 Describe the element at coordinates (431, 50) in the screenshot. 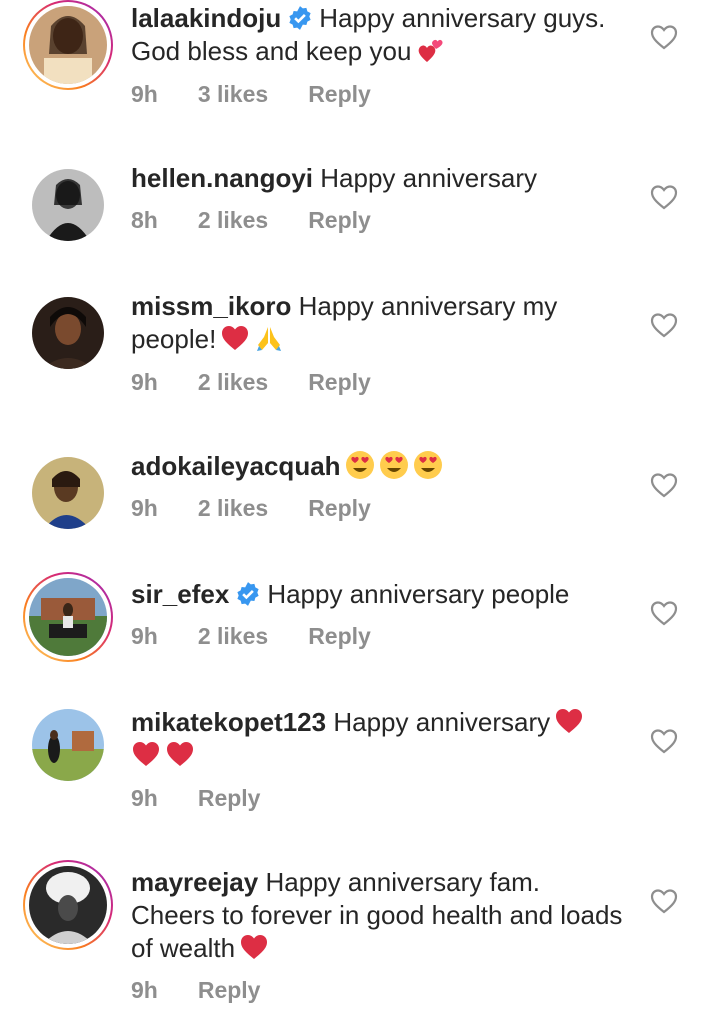

I see `two-hearts-emoji` at that location.